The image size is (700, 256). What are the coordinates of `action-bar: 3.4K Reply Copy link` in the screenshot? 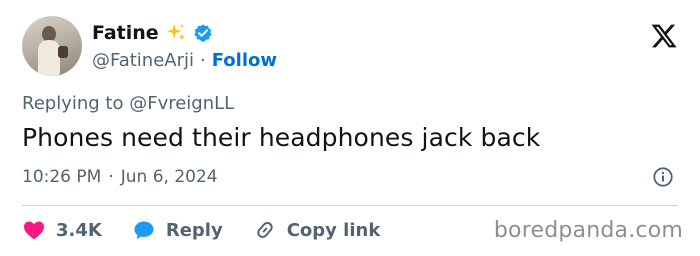 It's located at (216, 230).